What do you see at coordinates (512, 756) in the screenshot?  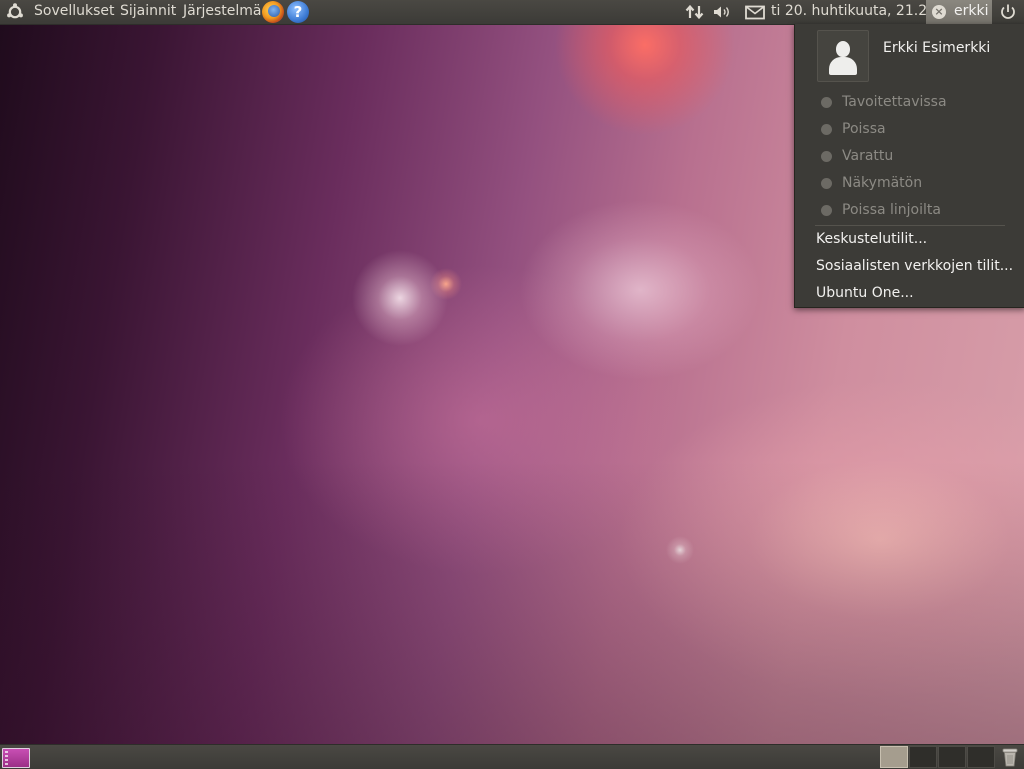 I see `bottom-panel` at bounding box center [512, 756].